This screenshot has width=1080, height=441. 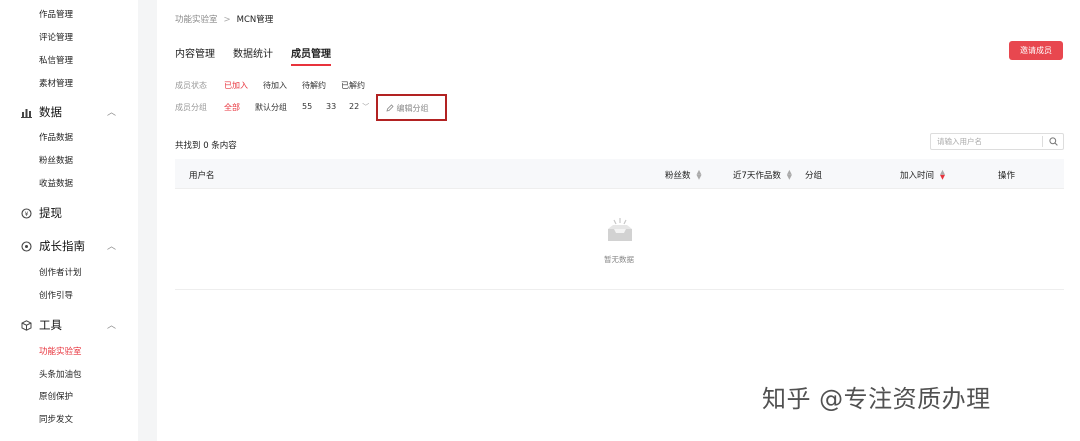 I want to click on sidebar-item-materials: 素材管理, so click(x=56, y=83).